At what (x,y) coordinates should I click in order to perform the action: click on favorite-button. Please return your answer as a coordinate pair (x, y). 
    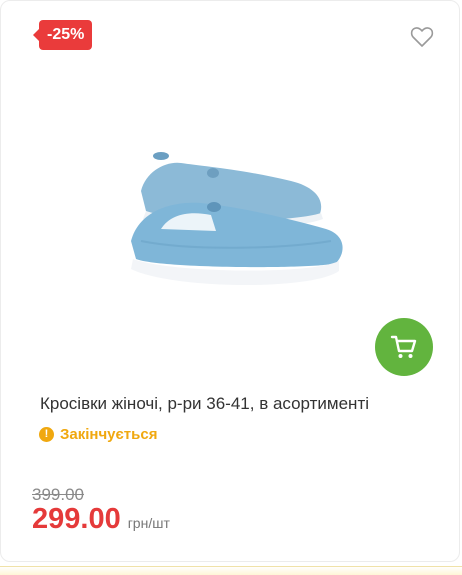
    Looking at the image, I should click on (422, 37).